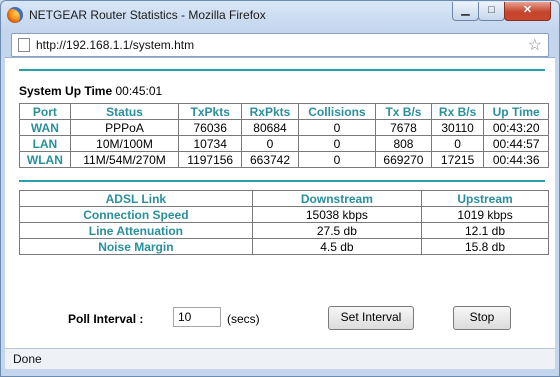 This screenshot has width=560, height=377. Describe the element at coordinates (337, 230) in the screenshot. I see `table-cell: 27.5 db` at that location.